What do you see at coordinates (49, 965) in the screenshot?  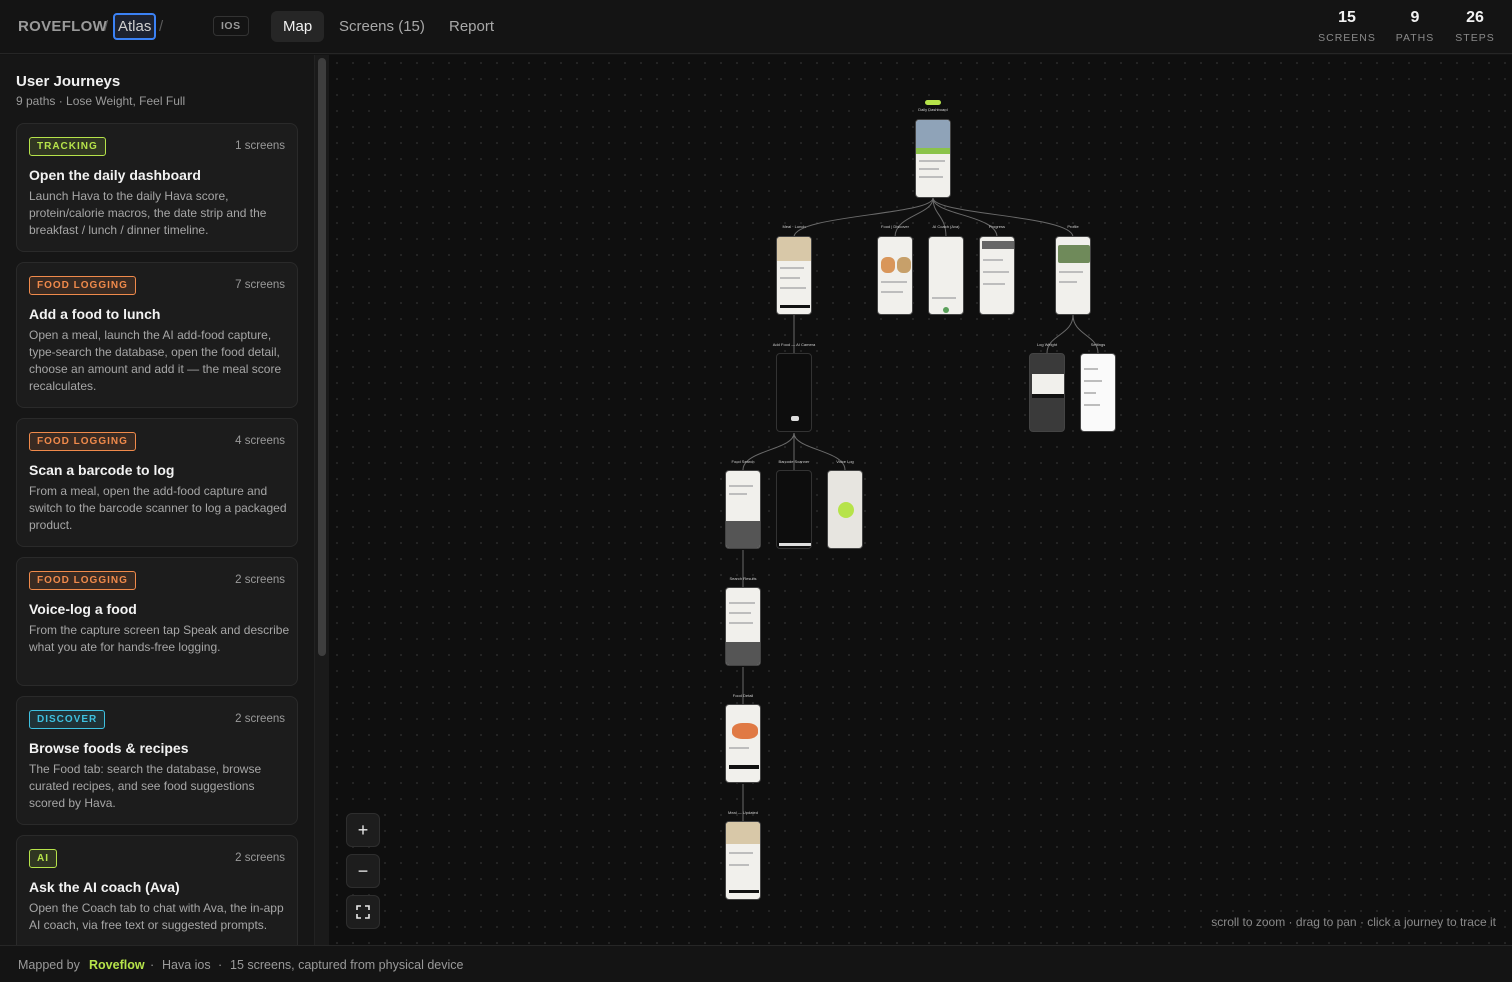 I see `footer-mapped-by: Mapped by` at bounding box center [49, 965].